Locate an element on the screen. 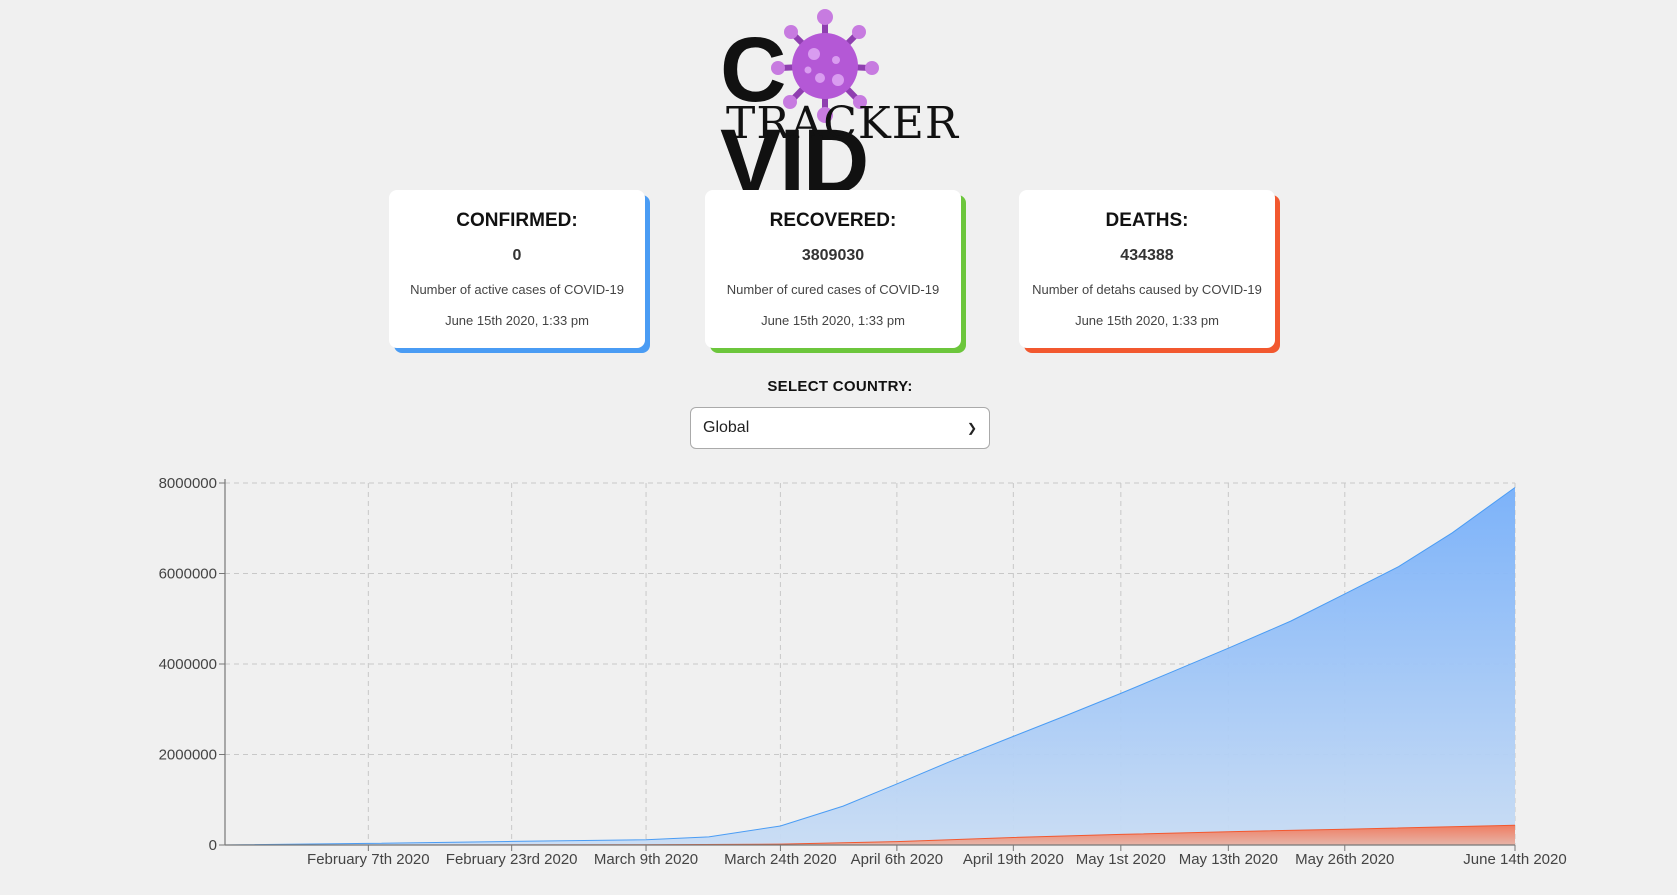 The image size is (1677, 895). y-tick-label: 4000000 is located at coordinates (188, 664).